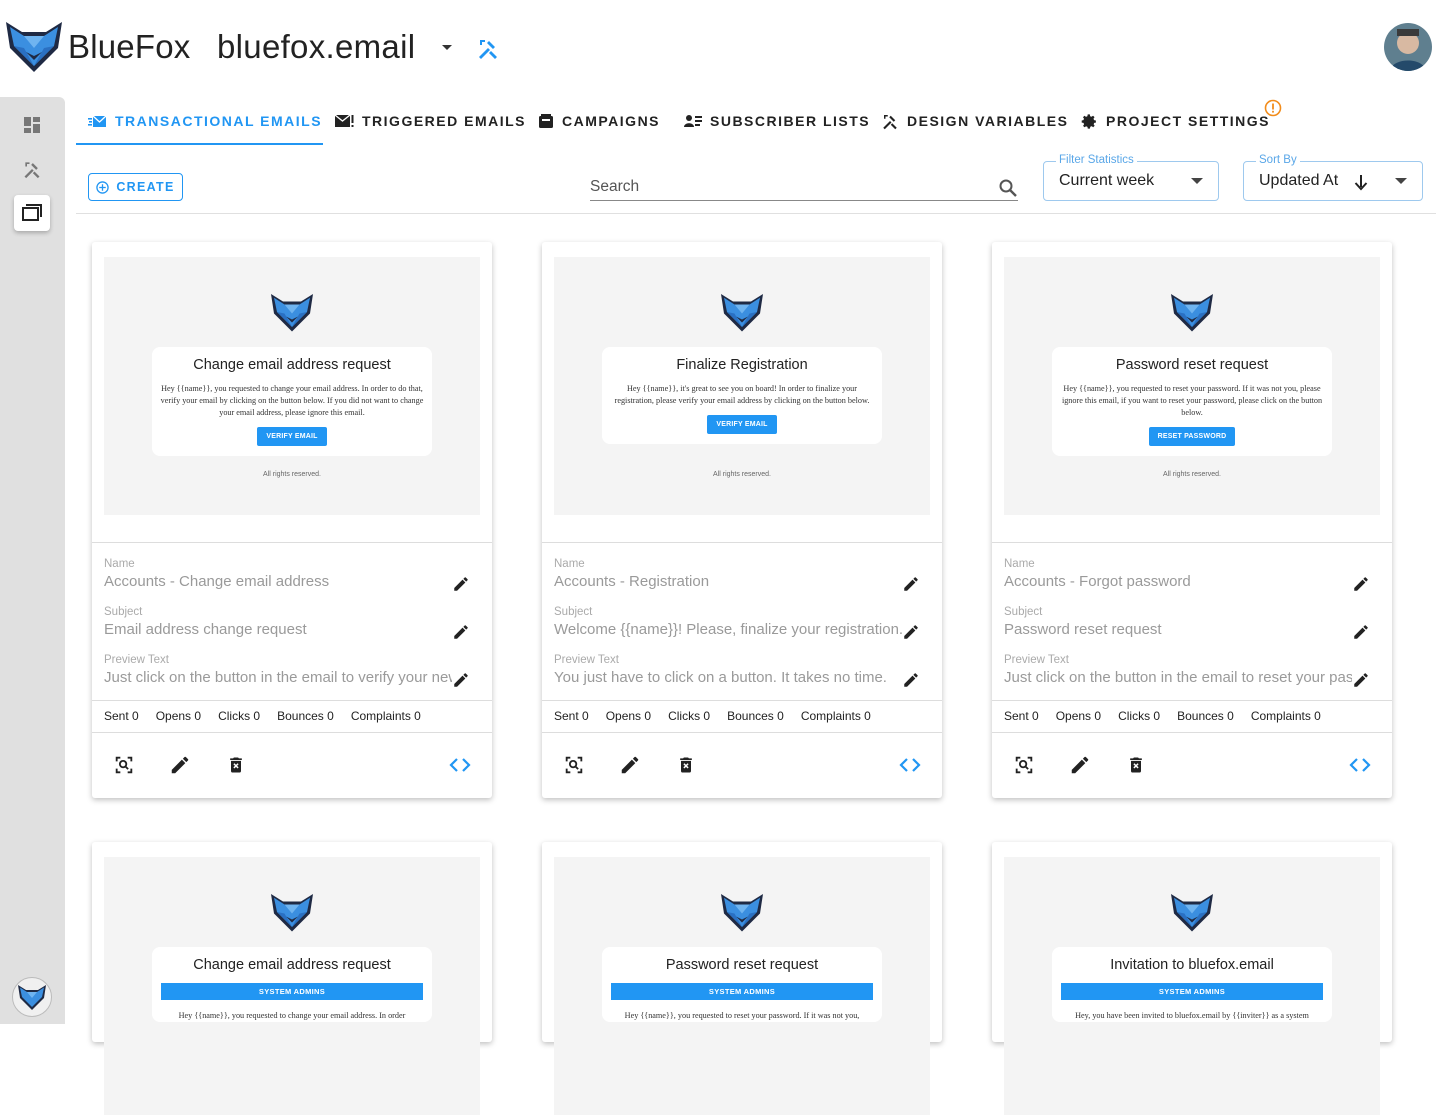 The height and width of the screenshot is (1115, 1450). I want to click on tab-project-settings: PROJECT SETTINGS, so click(1175, 121).